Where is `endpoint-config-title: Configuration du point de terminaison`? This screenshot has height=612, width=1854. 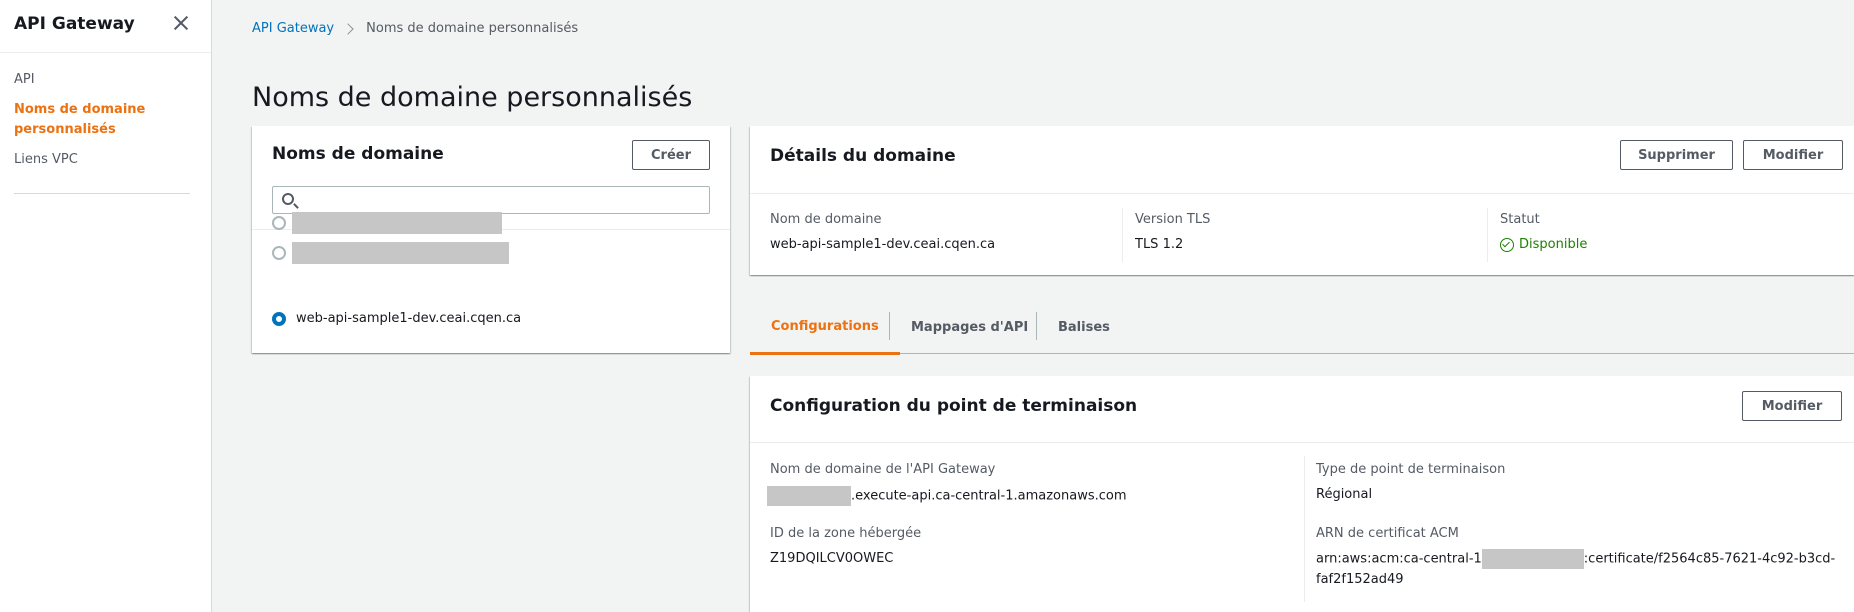 endpoint-config-title: Configuration du point de terminaison is located at coordinates (954, 406).